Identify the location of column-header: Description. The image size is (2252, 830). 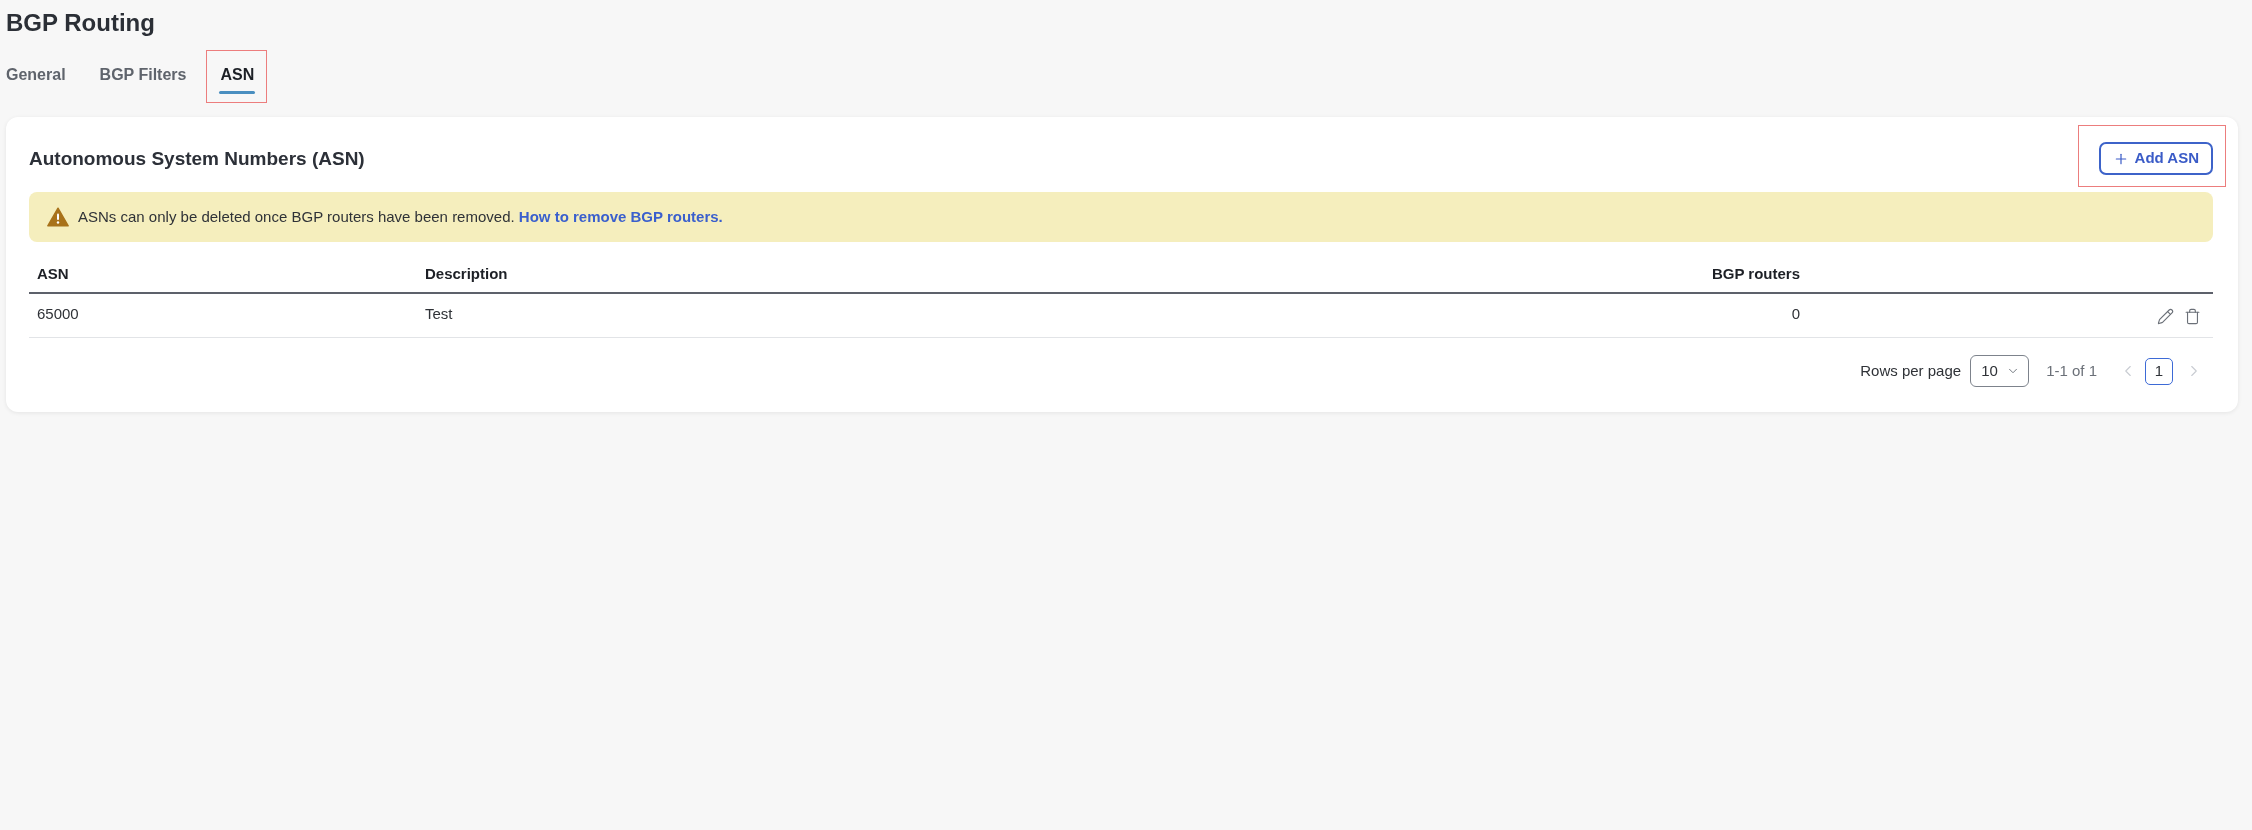
(466, 273).